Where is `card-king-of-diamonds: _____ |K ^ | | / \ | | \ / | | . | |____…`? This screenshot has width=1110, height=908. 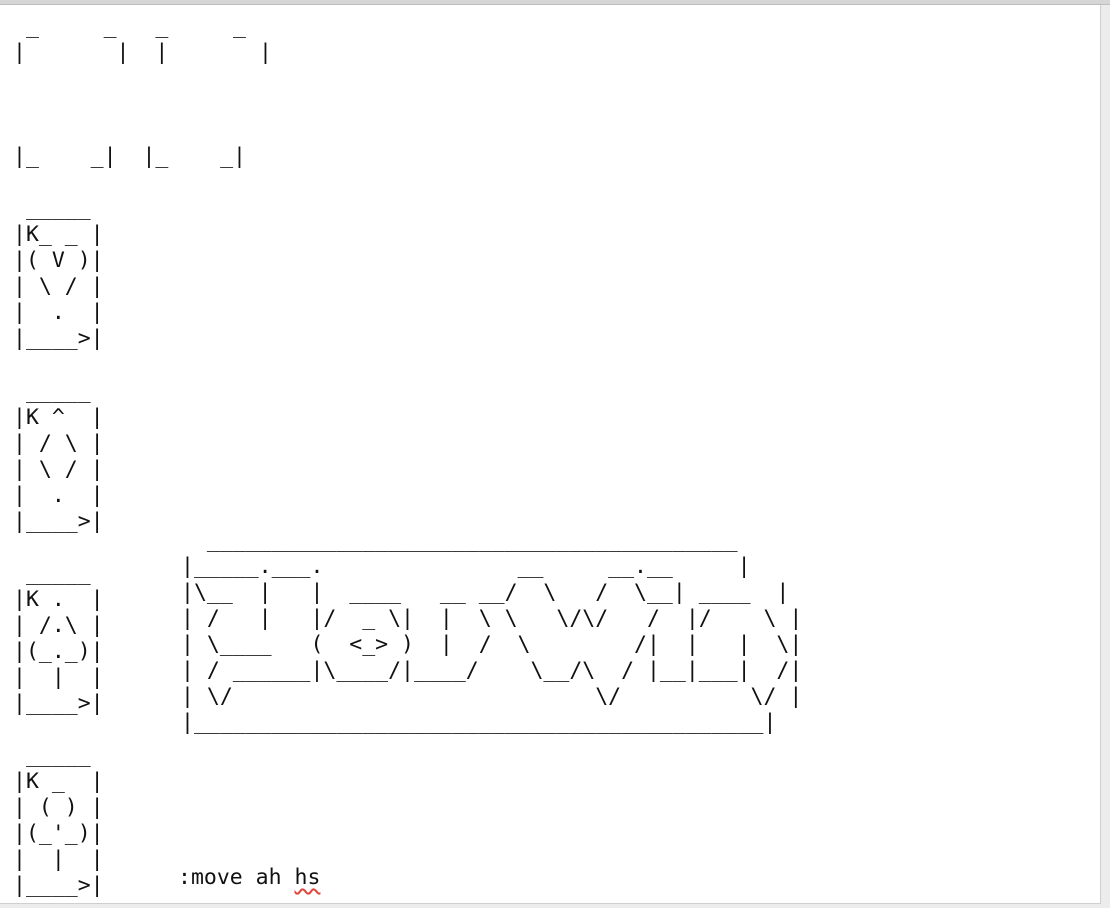 card-king-of-diamonds: _____ |K ^ | | / \ | | \ / | | . | |____… is located at coordinates (58, 456).